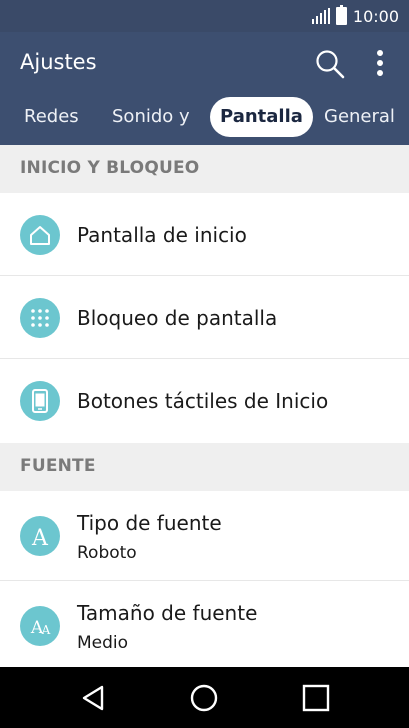 The height and width of the screenshot is (728, 409). I want to click on list-item-label: Botones táctiles de Inicio, so click(203, 401).